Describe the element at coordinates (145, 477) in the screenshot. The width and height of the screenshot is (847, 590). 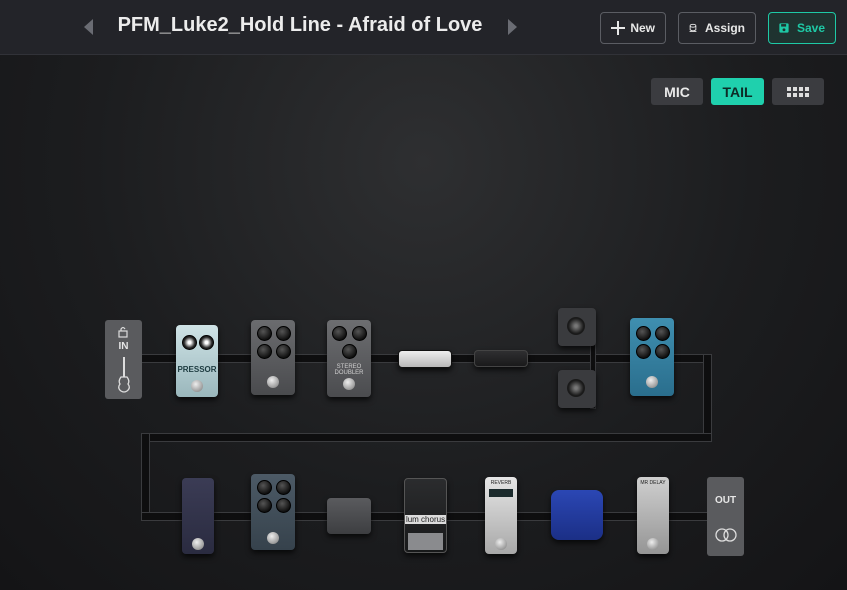
I see `cable-left-vertical` at that location.